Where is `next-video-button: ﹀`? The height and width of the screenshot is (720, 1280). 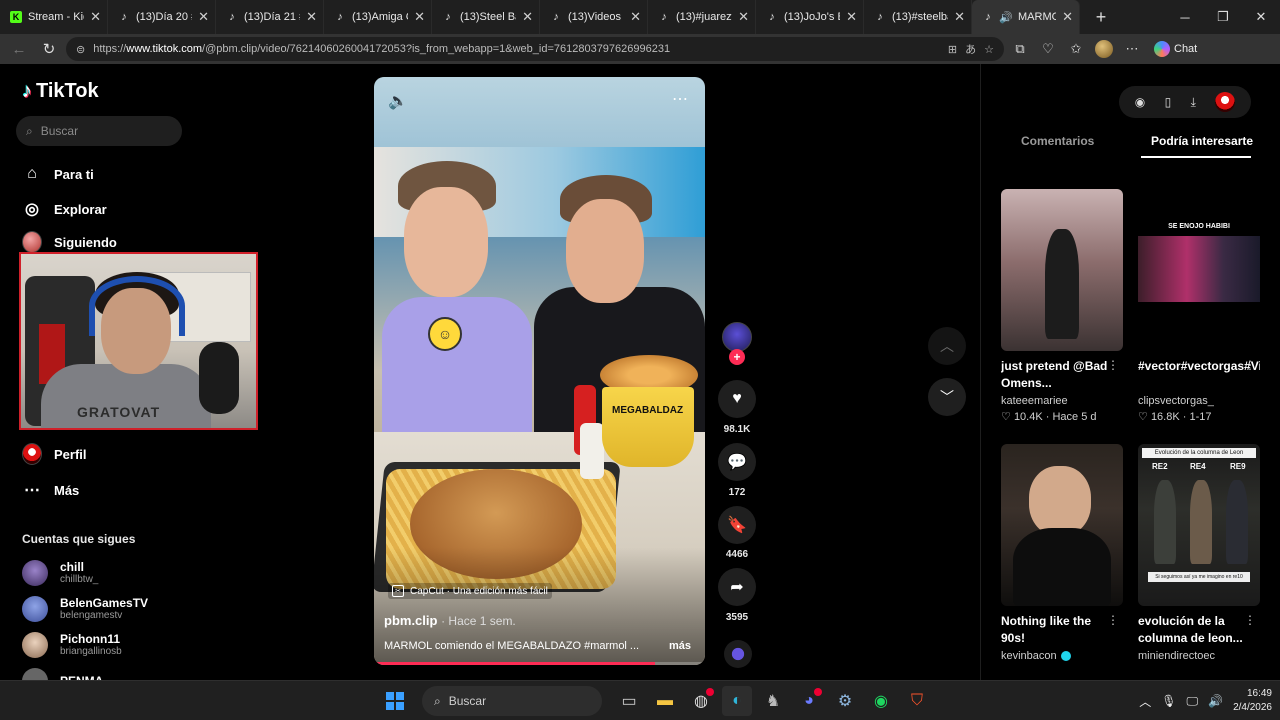
next-video-button: ﹀ is located at coordinates (947, 397).